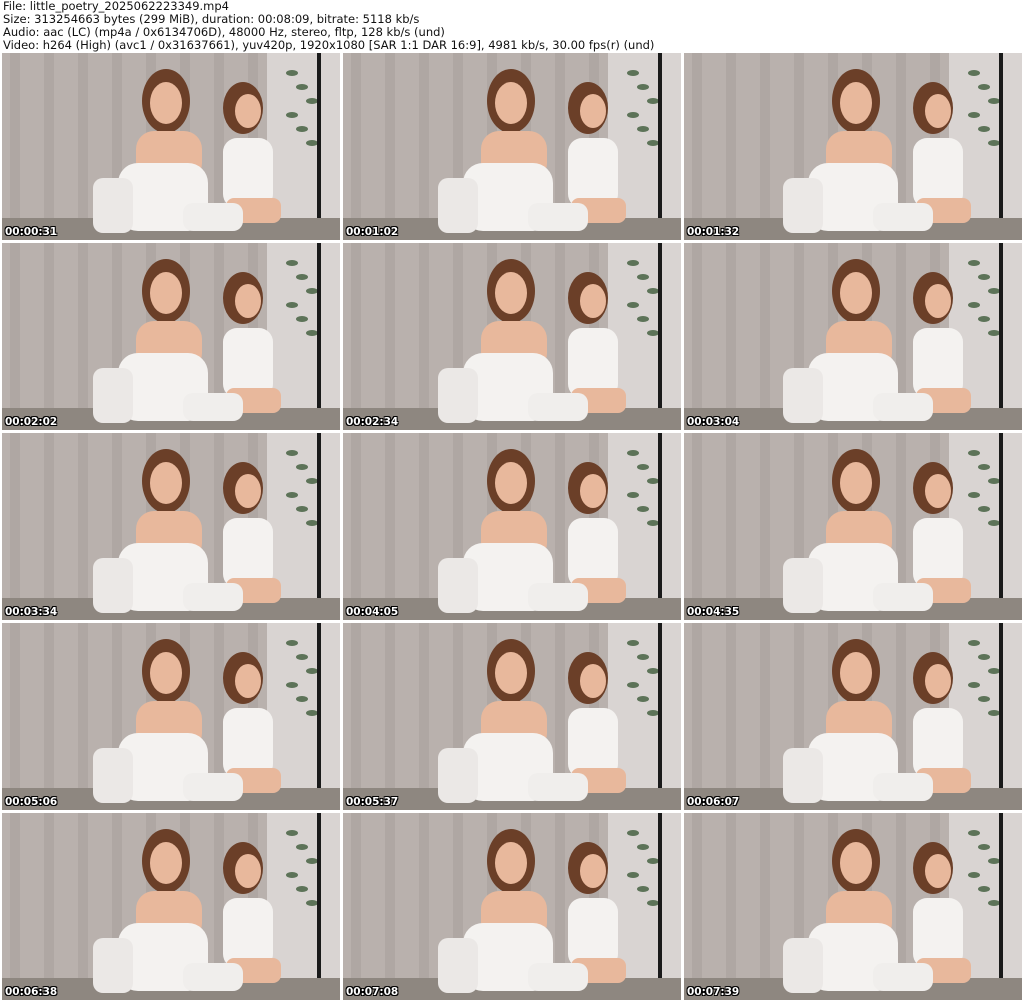 The width and height of the screenshot is (1024, 1003). I want to click on video-thumbnail: 00:05:06, so click(171, 716).